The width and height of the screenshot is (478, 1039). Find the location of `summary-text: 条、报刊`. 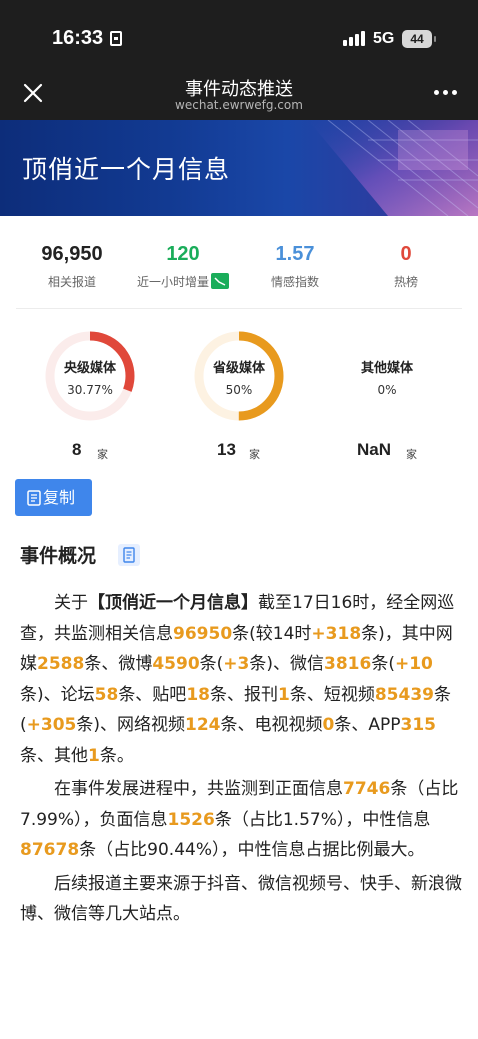

summary-text: 条、报刊 is located at coordinates (243, 694).